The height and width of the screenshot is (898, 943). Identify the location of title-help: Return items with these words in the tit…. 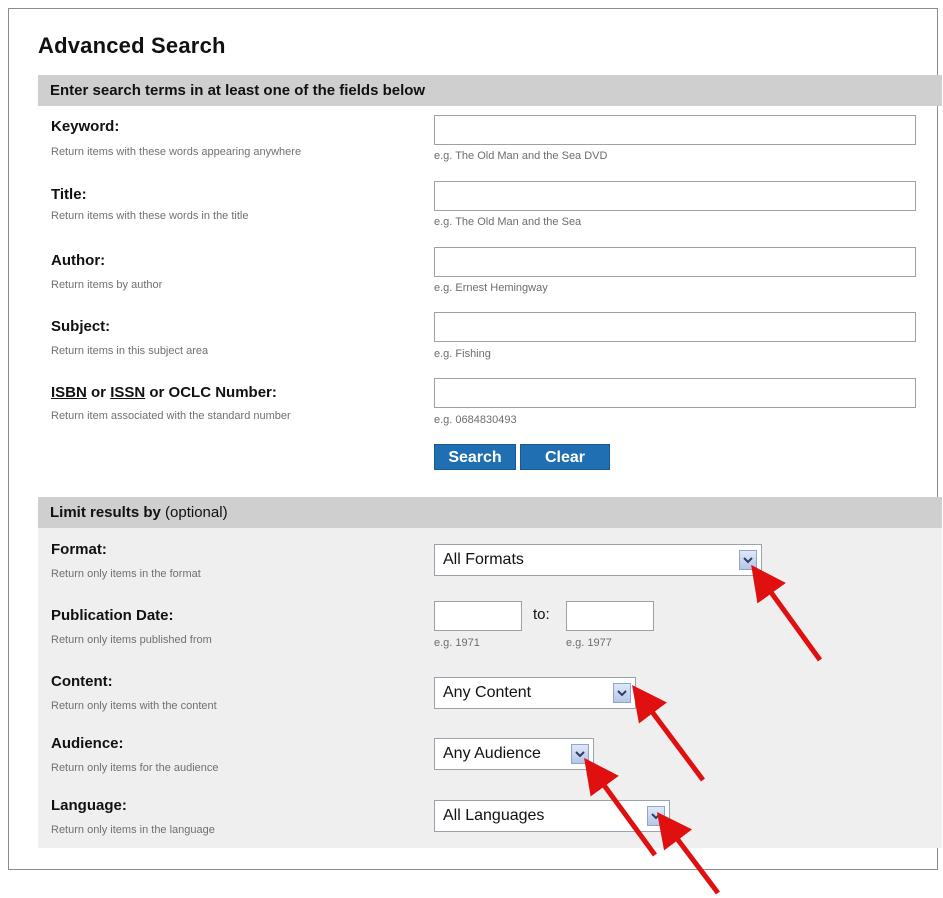
(150, 216).